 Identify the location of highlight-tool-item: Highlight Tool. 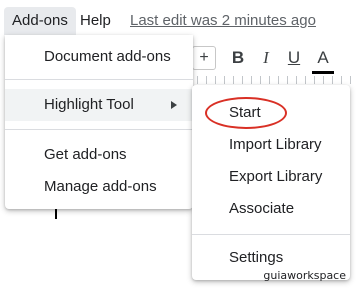
(99, 105).